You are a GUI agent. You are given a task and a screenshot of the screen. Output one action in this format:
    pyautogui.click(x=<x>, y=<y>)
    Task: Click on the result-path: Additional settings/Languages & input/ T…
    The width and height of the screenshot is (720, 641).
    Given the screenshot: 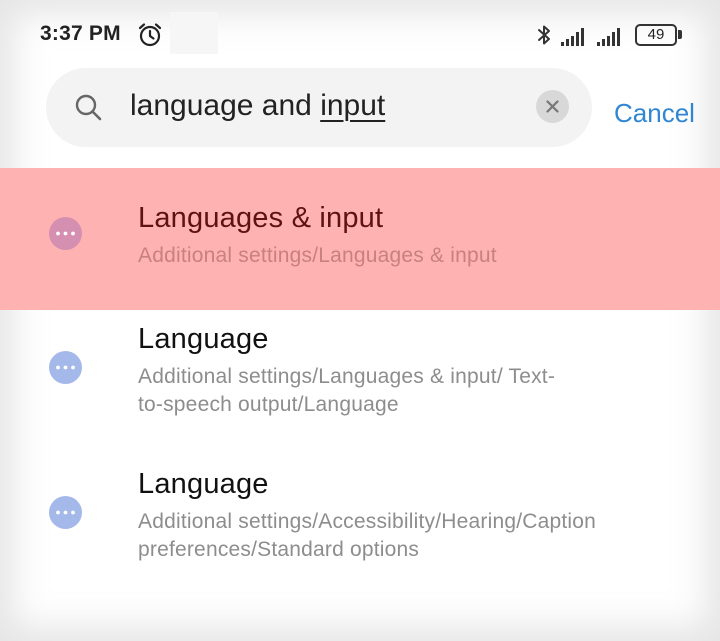 What is the action you would take?
    pyautogui.click(x=347, y=390)
    